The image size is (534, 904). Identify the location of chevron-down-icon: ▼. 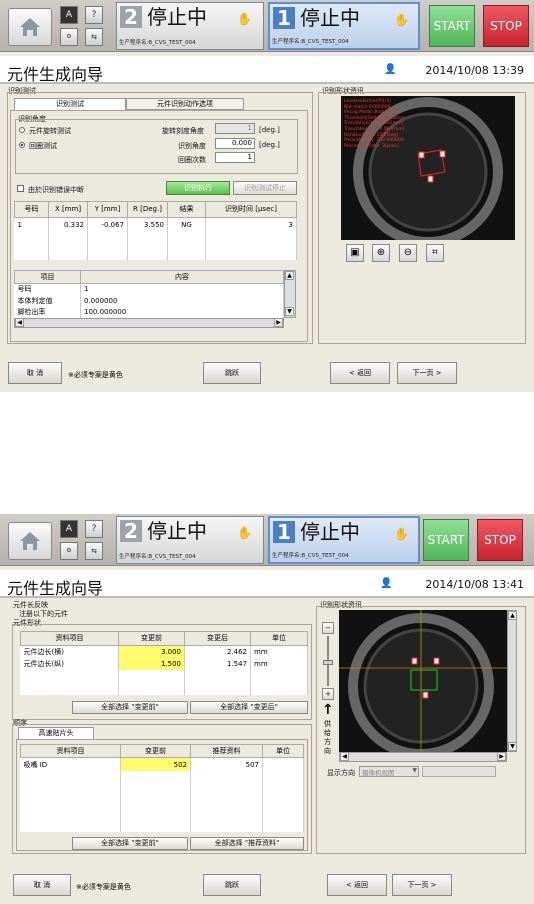
(414, 770).